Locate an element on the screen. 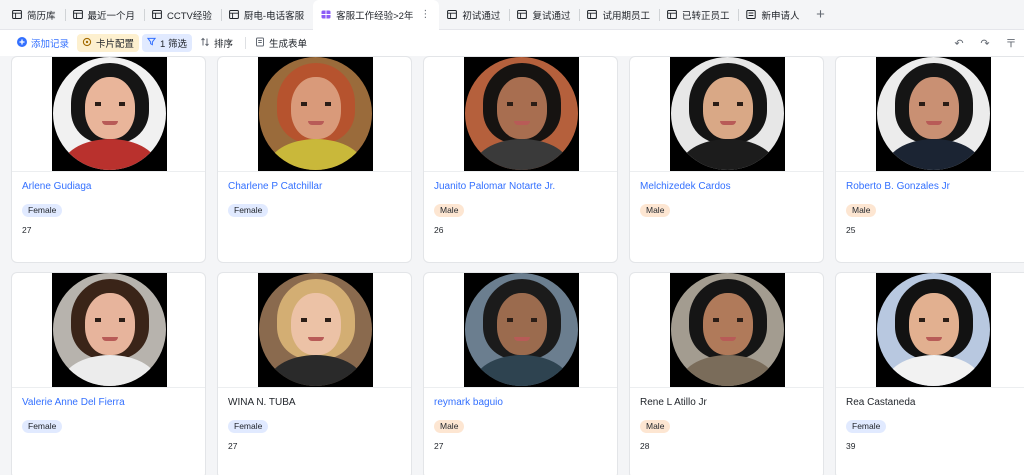 This screenshot has height=475, width=1024. card-name: Roberto B. Gonzales Jr is located at coordinates (898, 186).